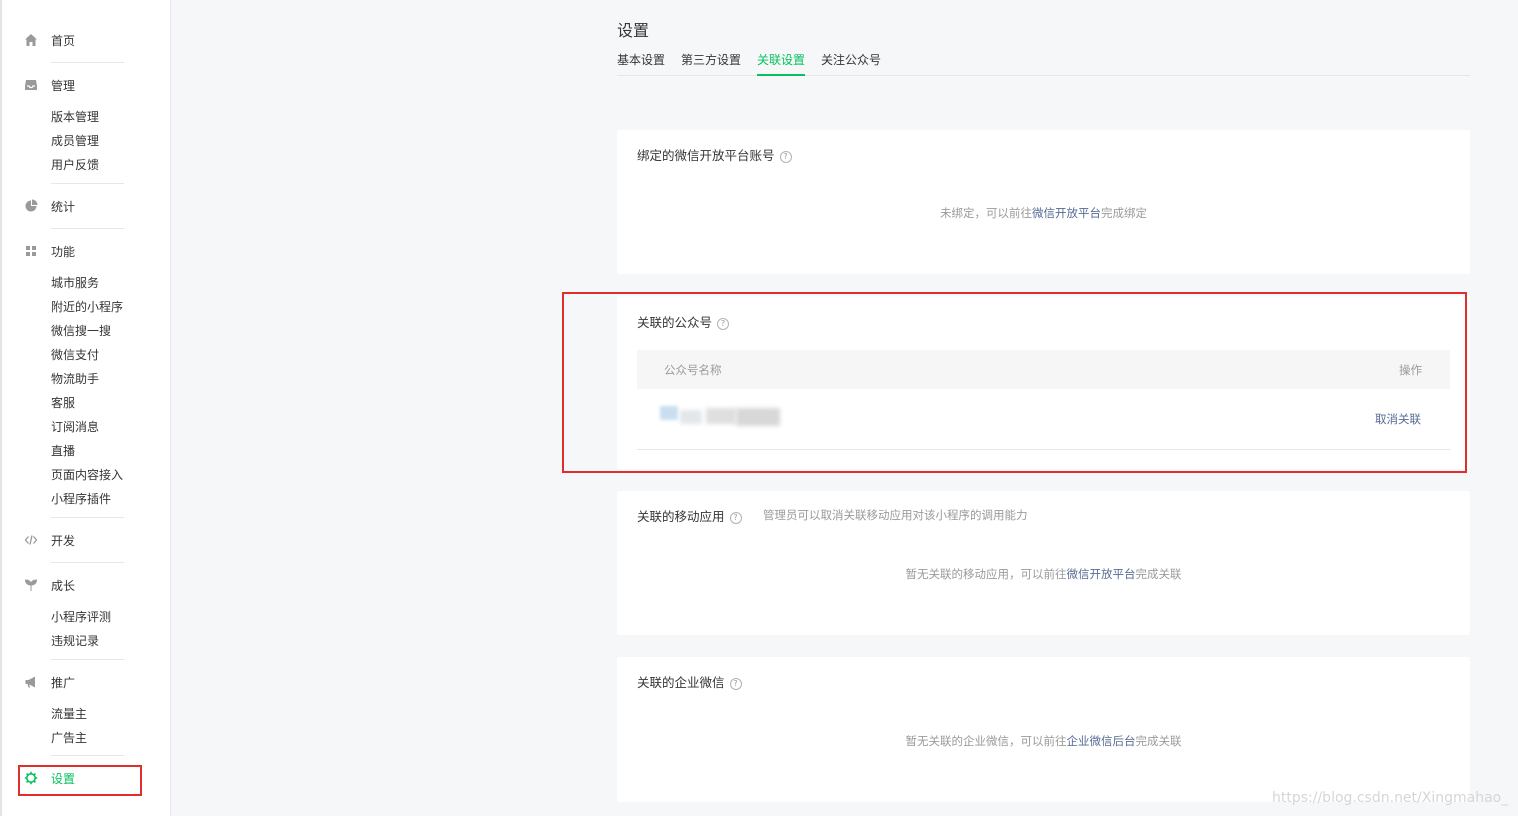 Image resolution: width=1518 pixels, height=816 pixels. I want to click on card-title: 关联的移动应用?, so click(689, 515).